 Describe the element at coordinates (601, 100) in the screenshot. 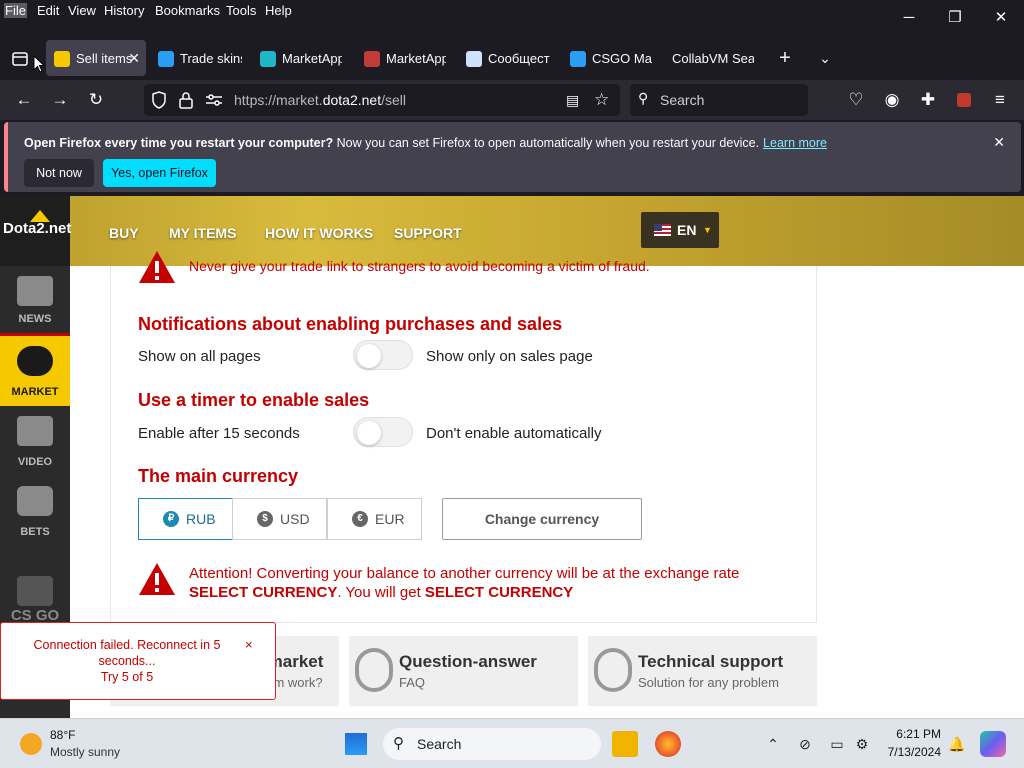

I see `bookmark-star-icon: ☆` at that location.